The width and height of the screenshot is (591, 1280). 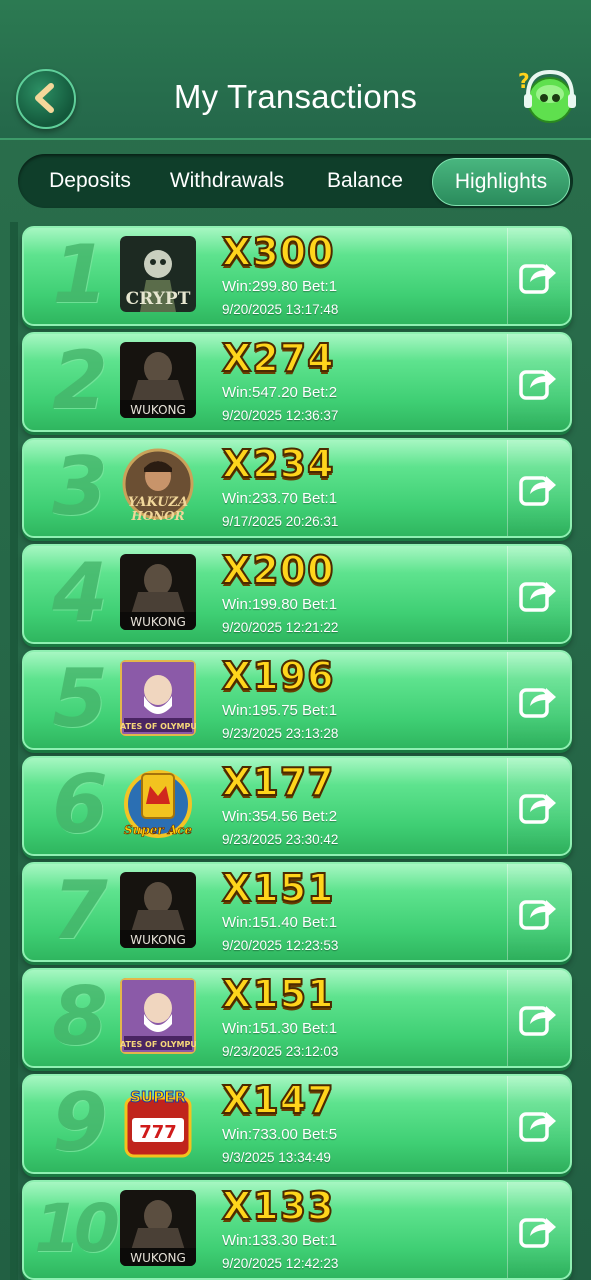 I want to click on game-thumbnail-yakuza-honor: YAKUZA HONOR, so click(x=158, y=485).